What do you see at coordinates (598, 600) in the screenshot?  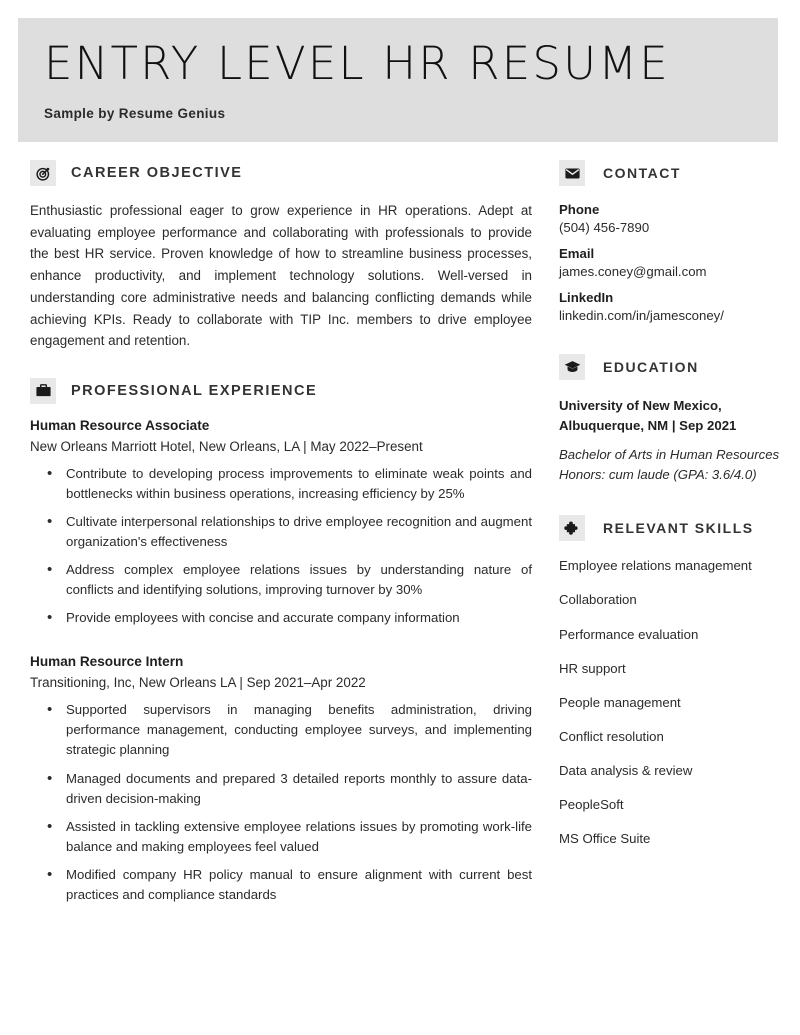 I see `skill-item: Collaboration` at bounding box center [598, 600].